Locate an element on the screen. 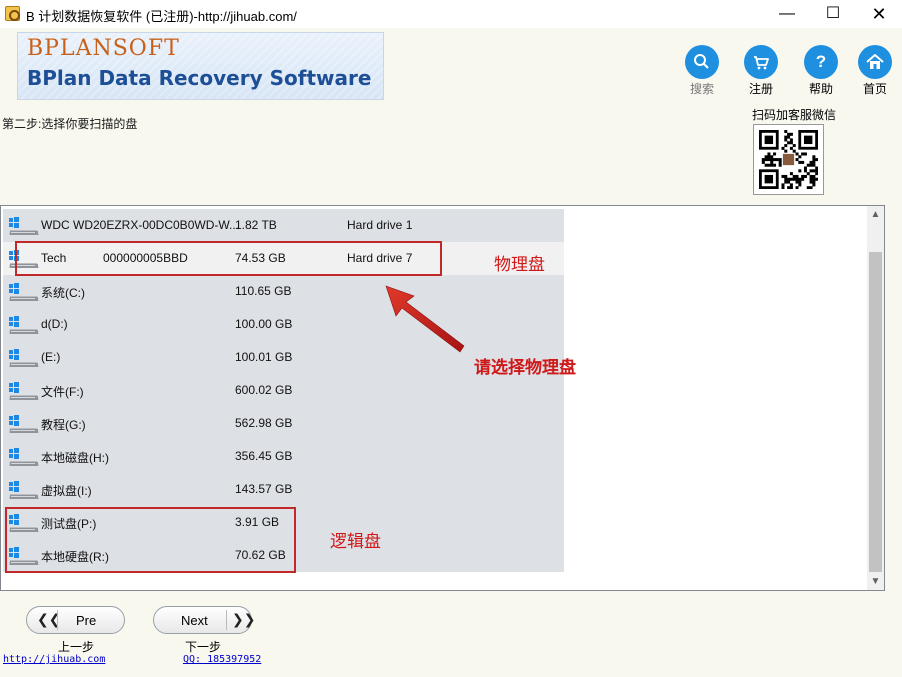 This screenshot has height=677, width=902. drive-type: Hard drive 1 is located at coordinates (380, 225).